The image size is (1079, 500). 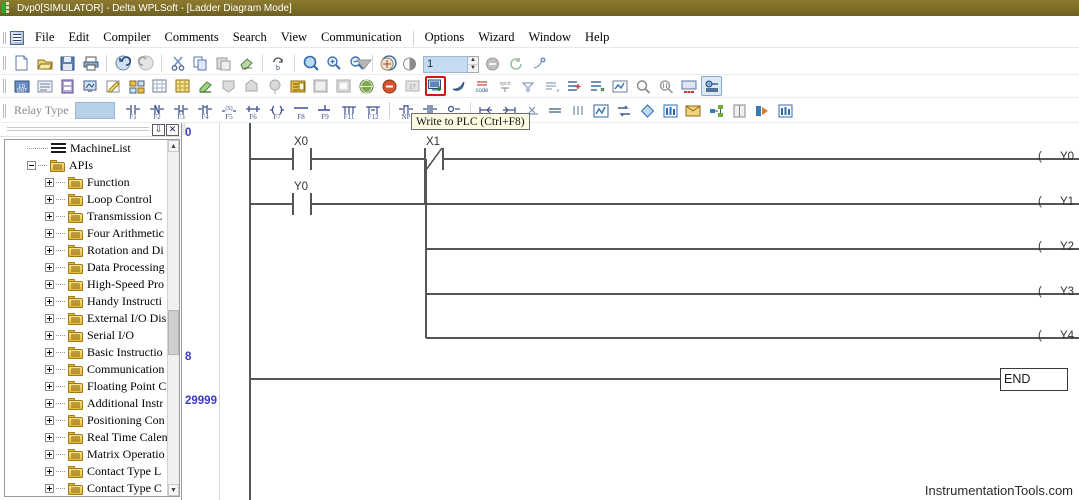 I want to click on menu-drag-grip, so click(x=5, y=38).